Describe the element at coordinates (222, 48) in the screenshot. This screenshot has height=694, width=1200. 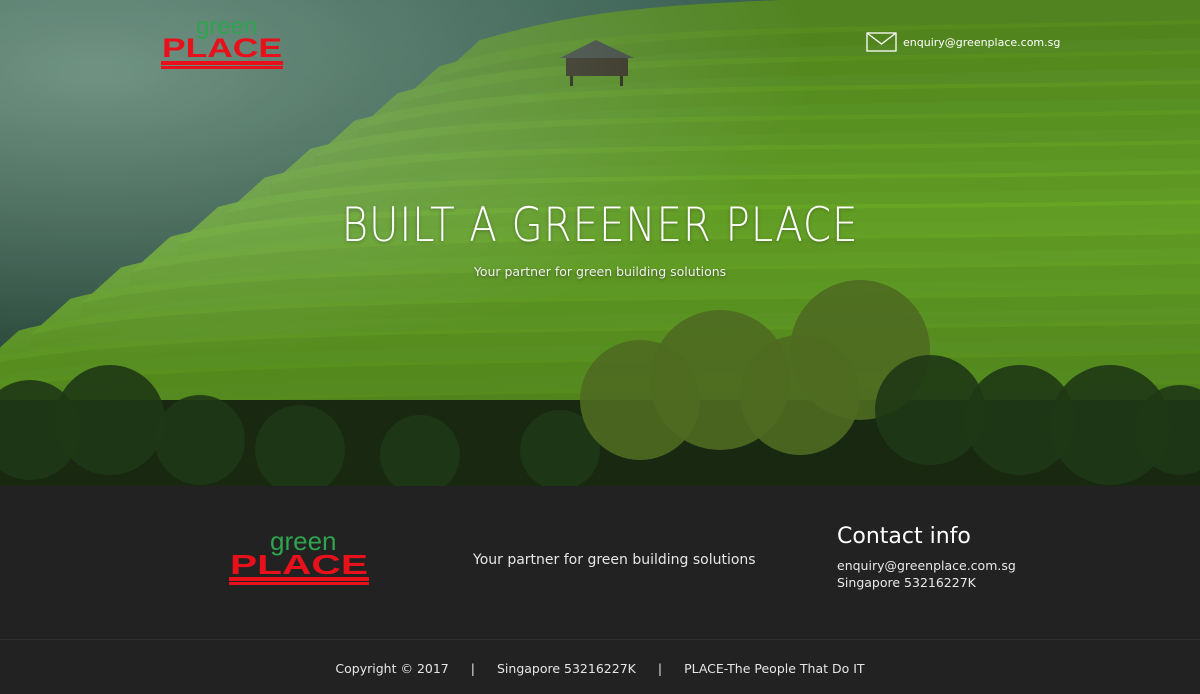
I see `logo-word-place: PLACE` at that location.